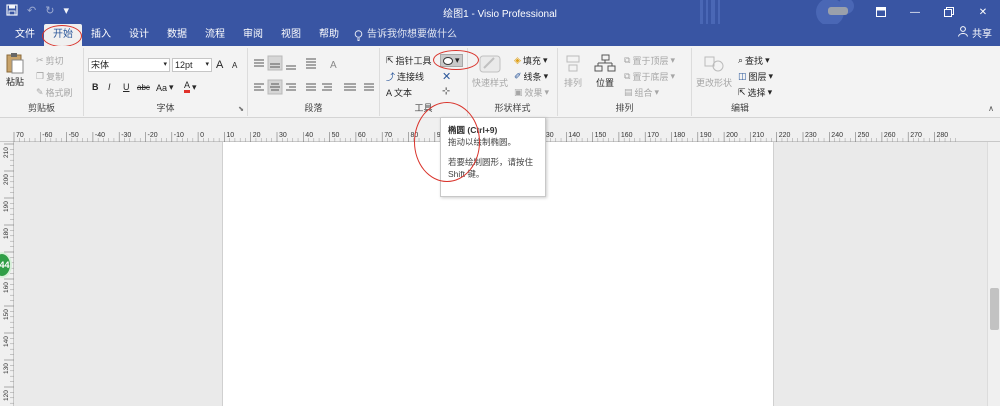 The height and width of the screenshot is (406, 1000). Describe the element at coordinates (413, 61) in the screenshot. I see `pointer-tool-label: 指针工具` at that location.